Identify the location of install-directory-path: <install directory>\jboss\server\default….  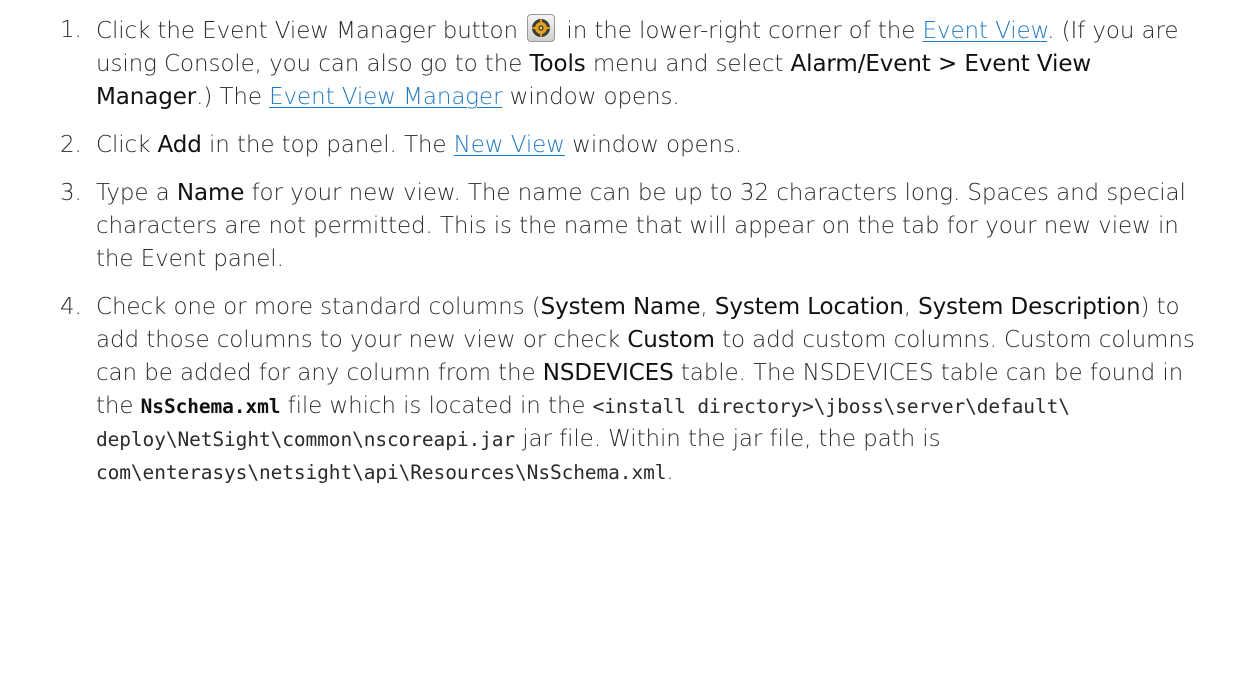
(831, 406).